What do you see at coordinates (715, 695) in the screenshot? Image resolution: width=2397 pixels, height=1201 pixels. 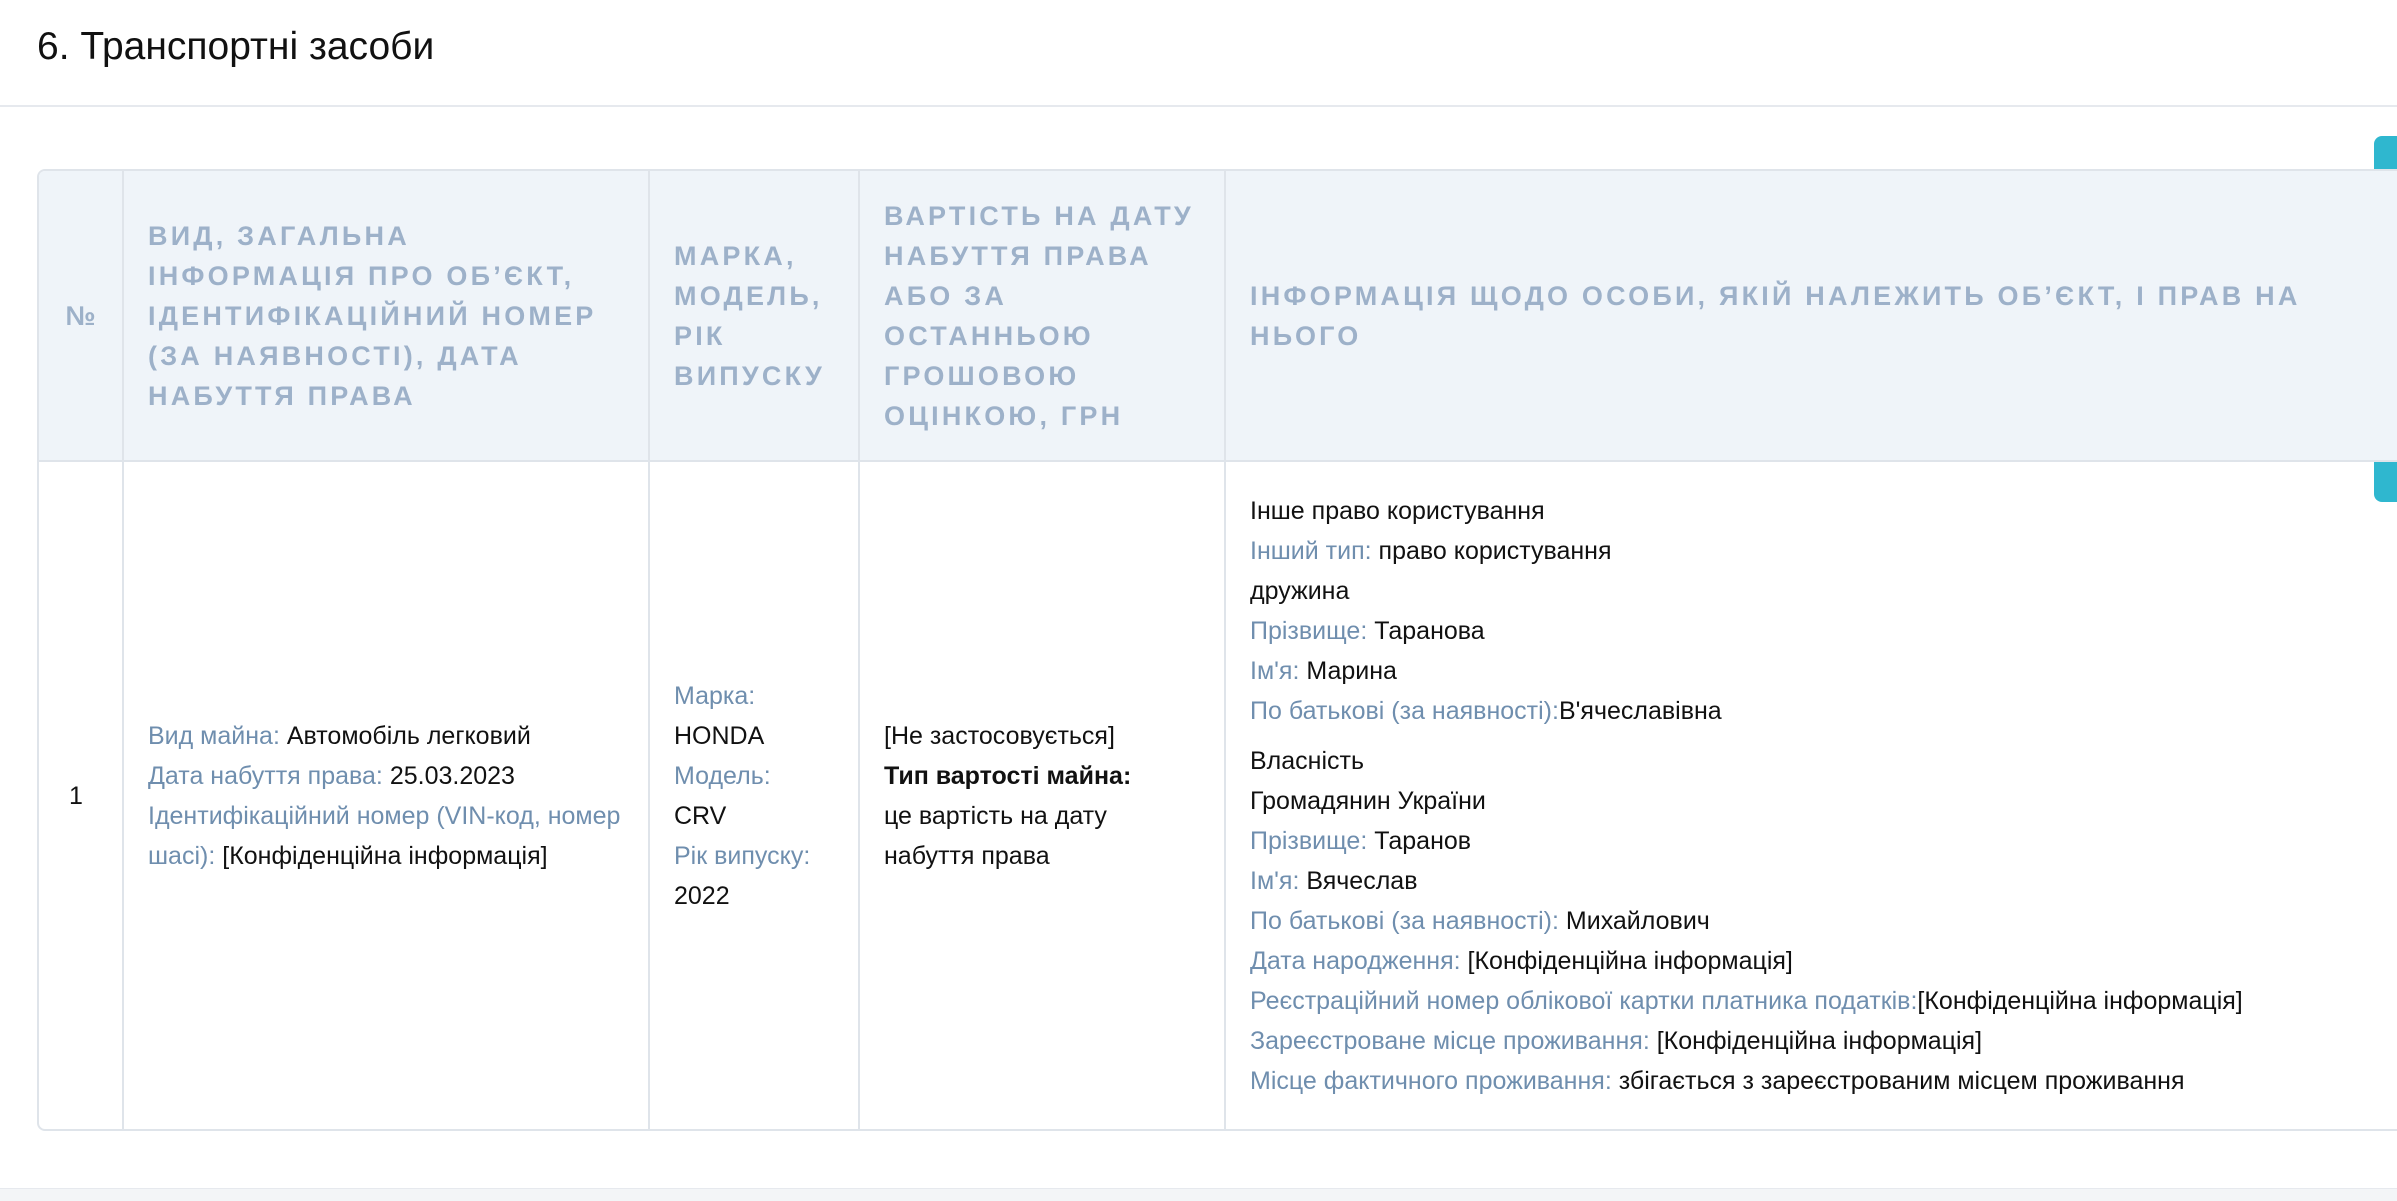 I see `make-label: Марка:` at bounding box center [715, 695].